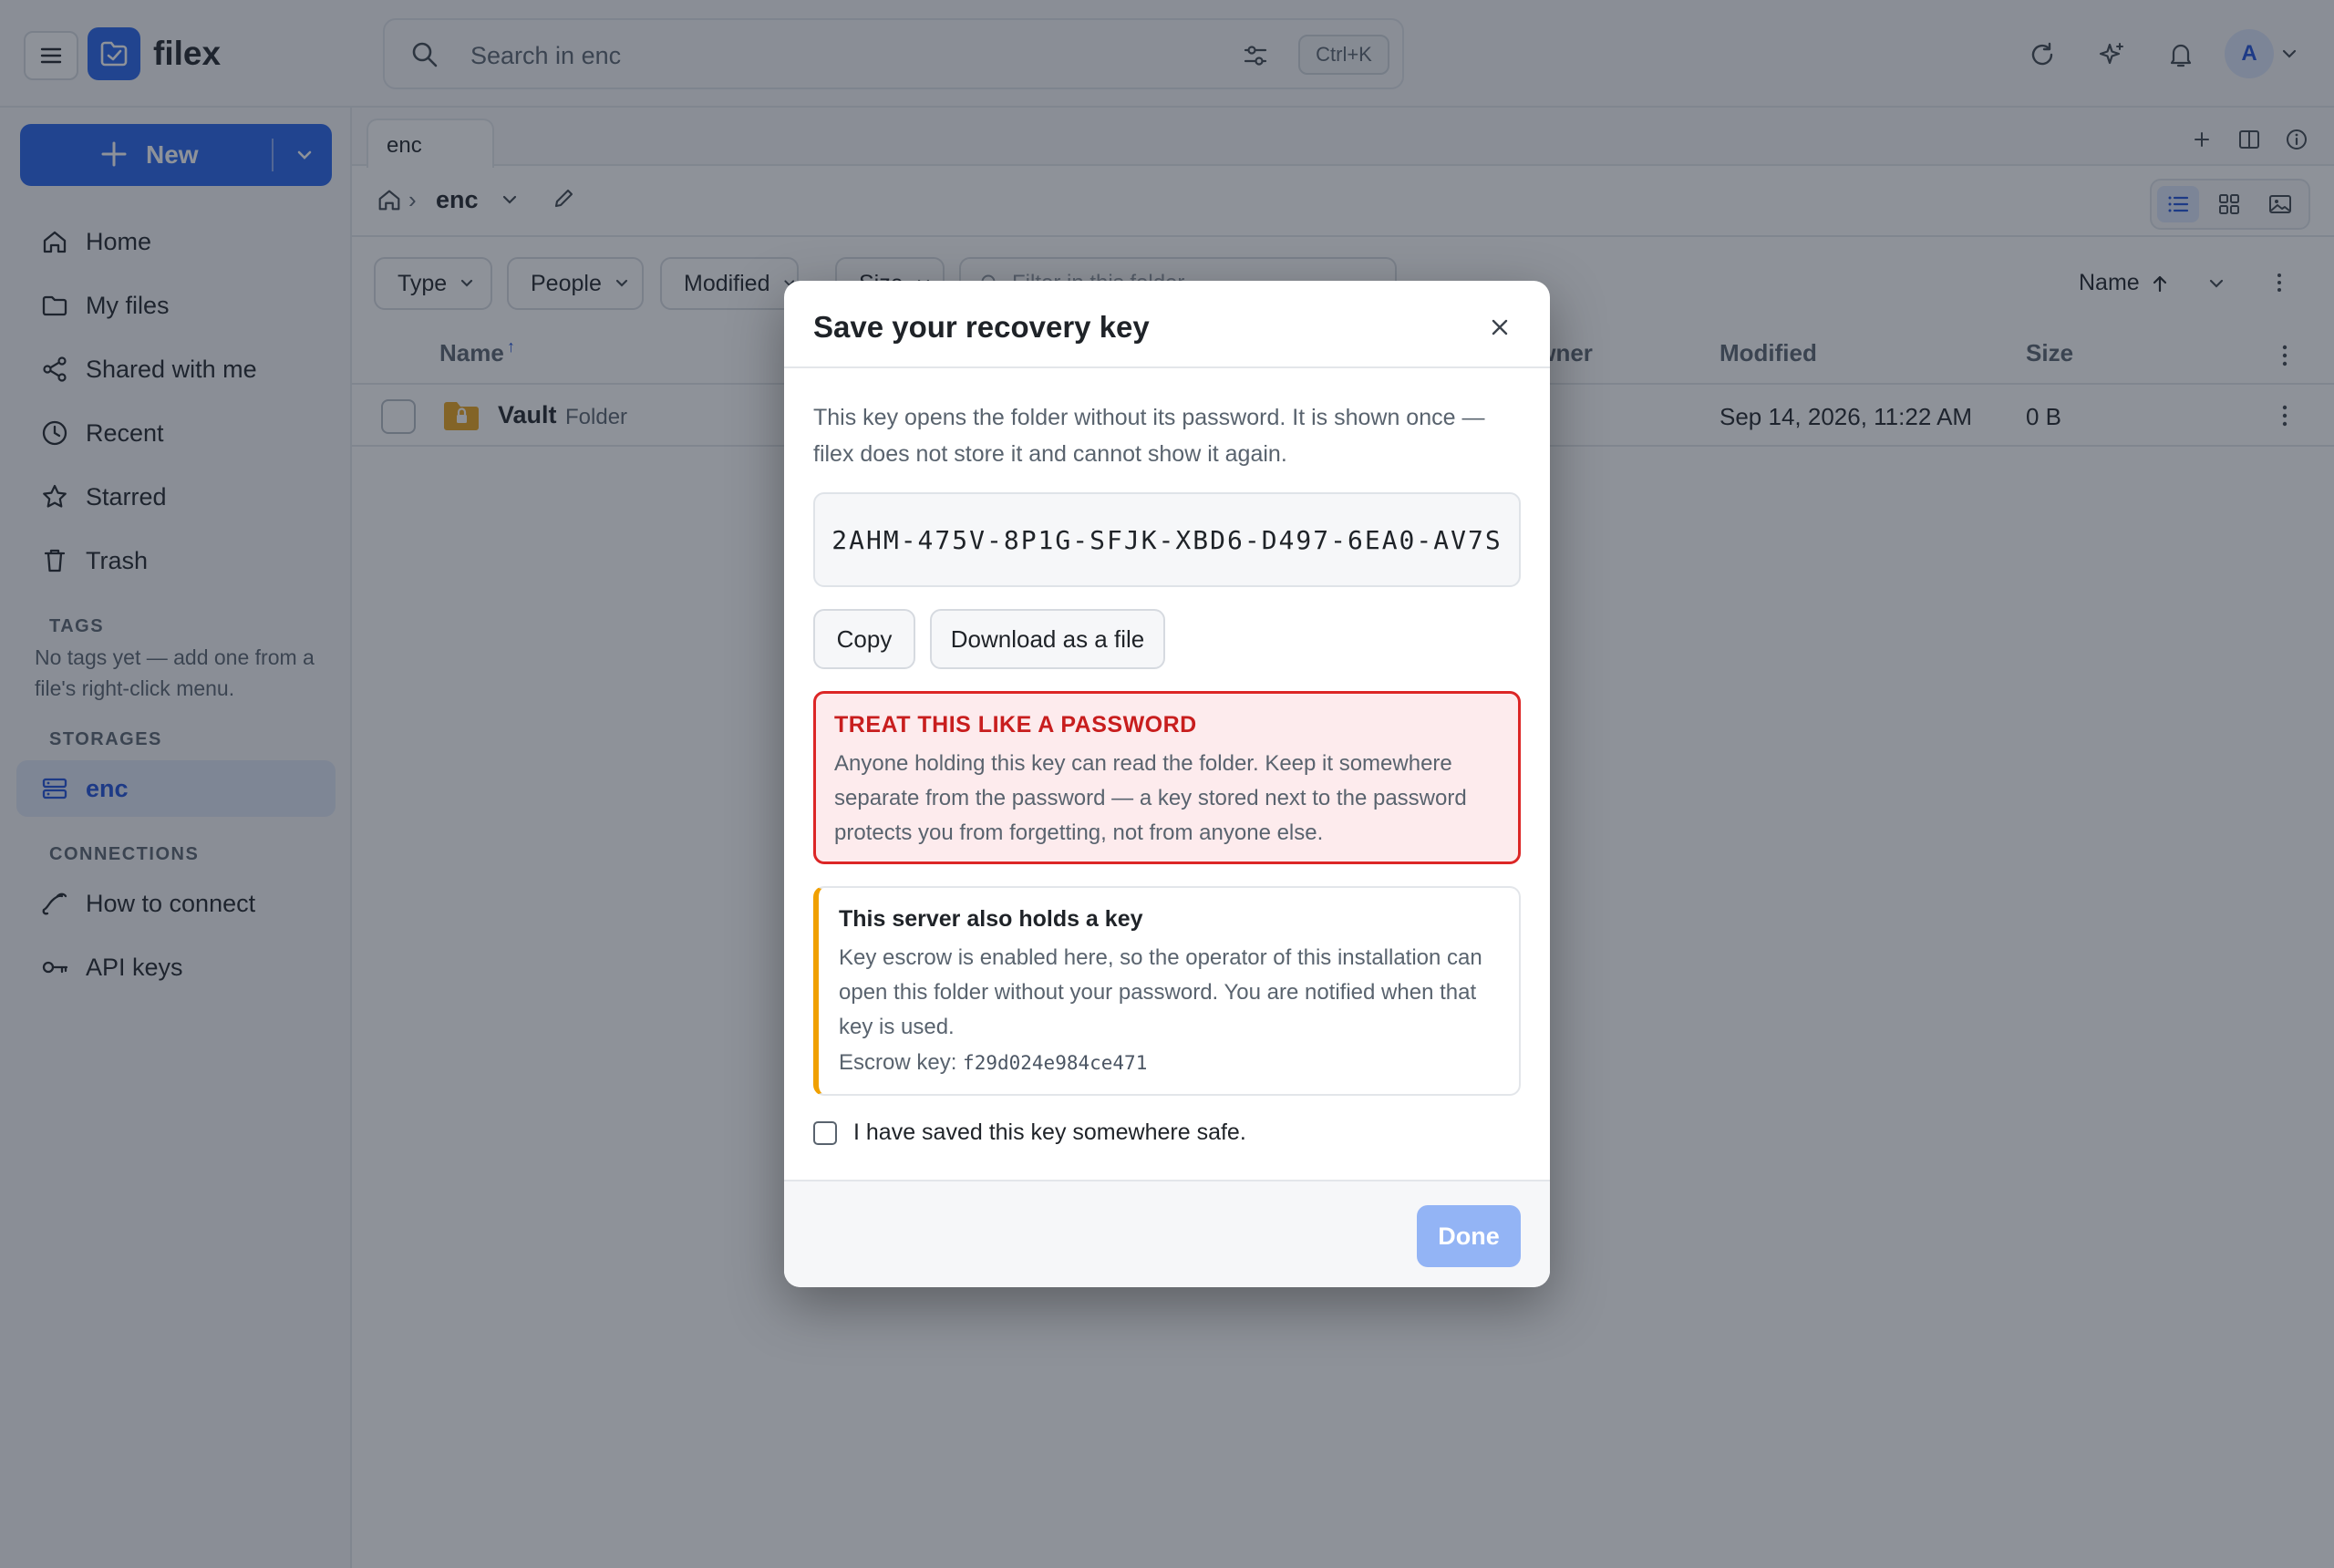 The image size is (2334, 1568). What do you see at coordinates (864, 639) in the screenshot?
I see `copy-button: Copy` at bounding box center [864, 639].